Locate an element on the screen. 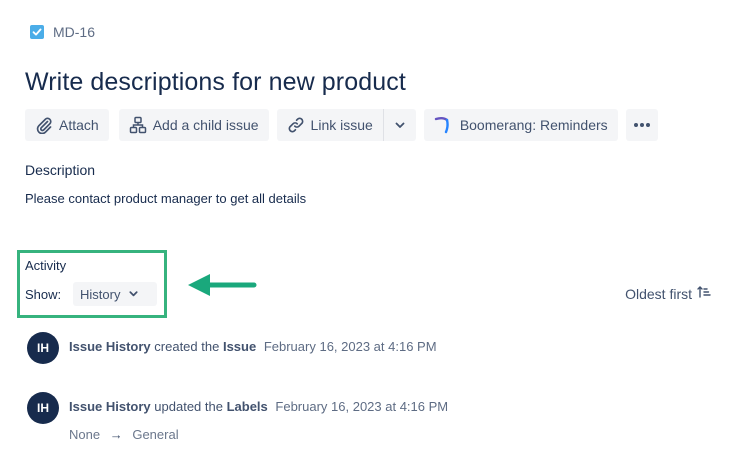 The height and width of the screenshot is (455, 741). boomerang-reminders-label: Boomerang: Reminders is located at coordinates (533, 125).